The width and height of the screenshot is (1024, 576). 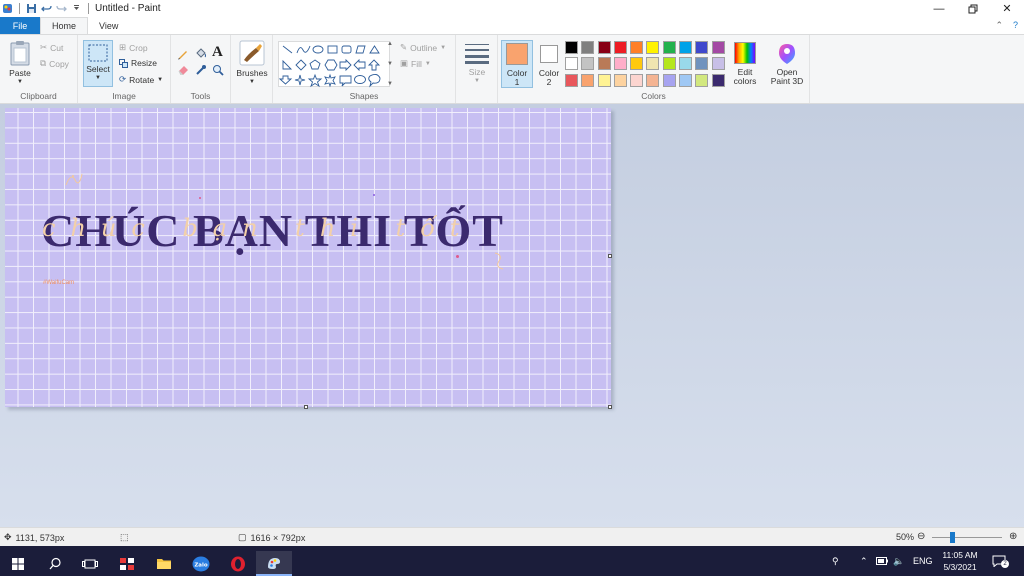 I want to click on task-view-button, so click(x=90, y=563).